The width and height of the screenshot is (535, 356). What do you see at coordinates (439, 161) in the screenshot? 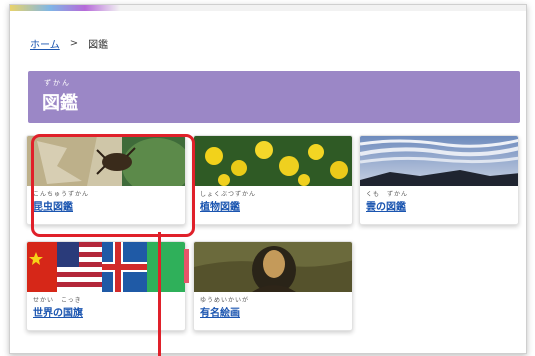
I see `cloud-photo` at bounding box center [439, 161].